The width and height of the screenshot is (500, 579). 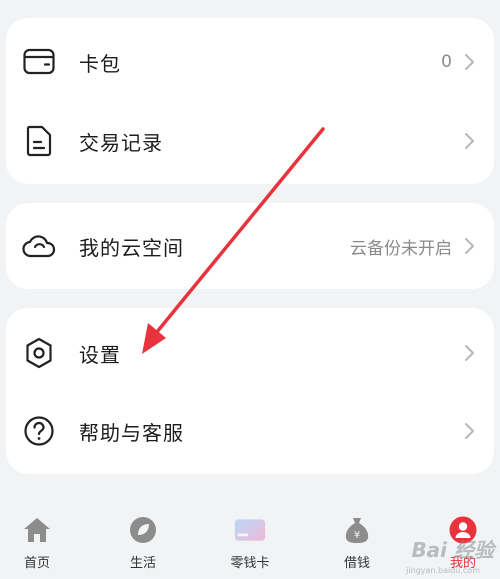 What do you see at coordinates (39, 141) in the screenshot?
I see `document-icon` at bounding box center [39, 141].